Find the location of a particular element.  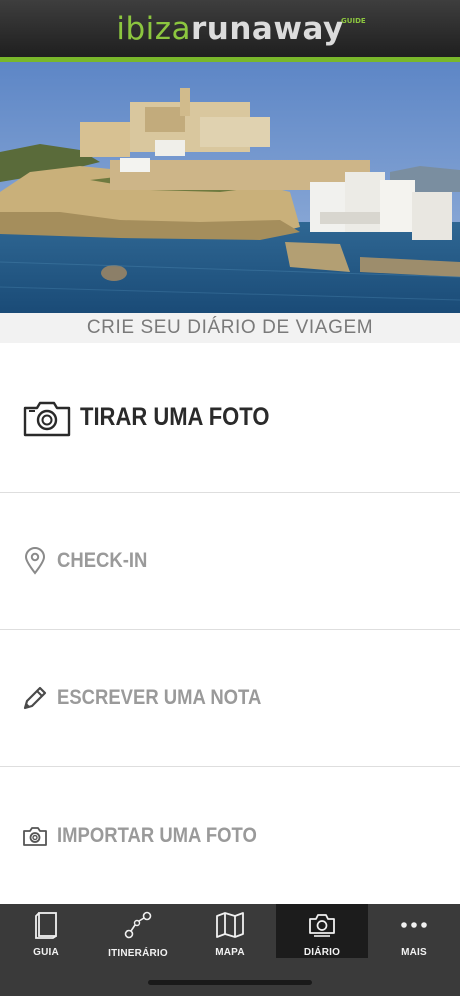

home-indicator is located at coordinates (230, 982).